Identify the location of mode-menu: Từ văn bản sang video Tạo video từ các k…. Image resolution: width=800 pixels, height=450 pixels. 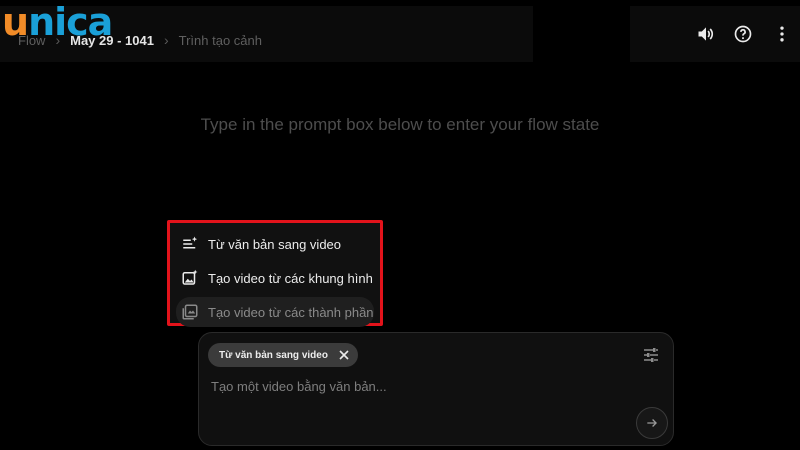
(275, 273).